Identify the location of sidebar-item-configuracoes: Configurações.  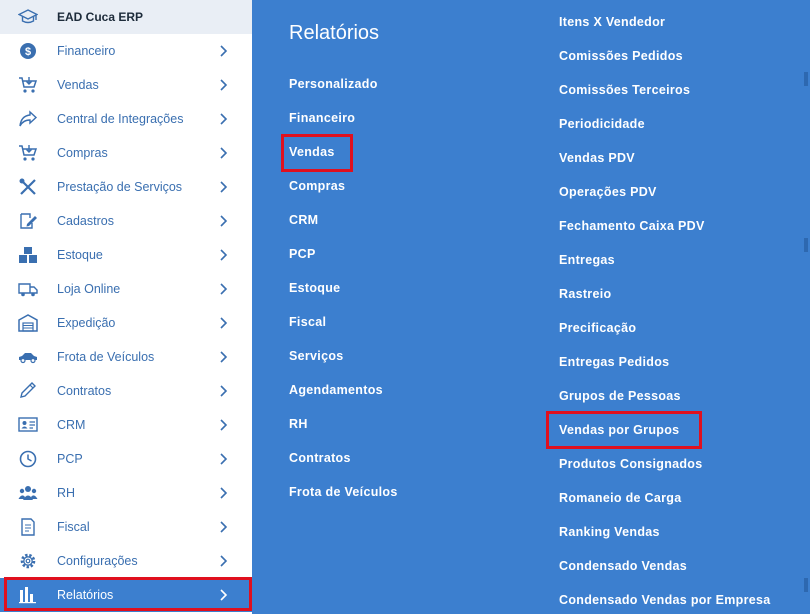
(126, 561).